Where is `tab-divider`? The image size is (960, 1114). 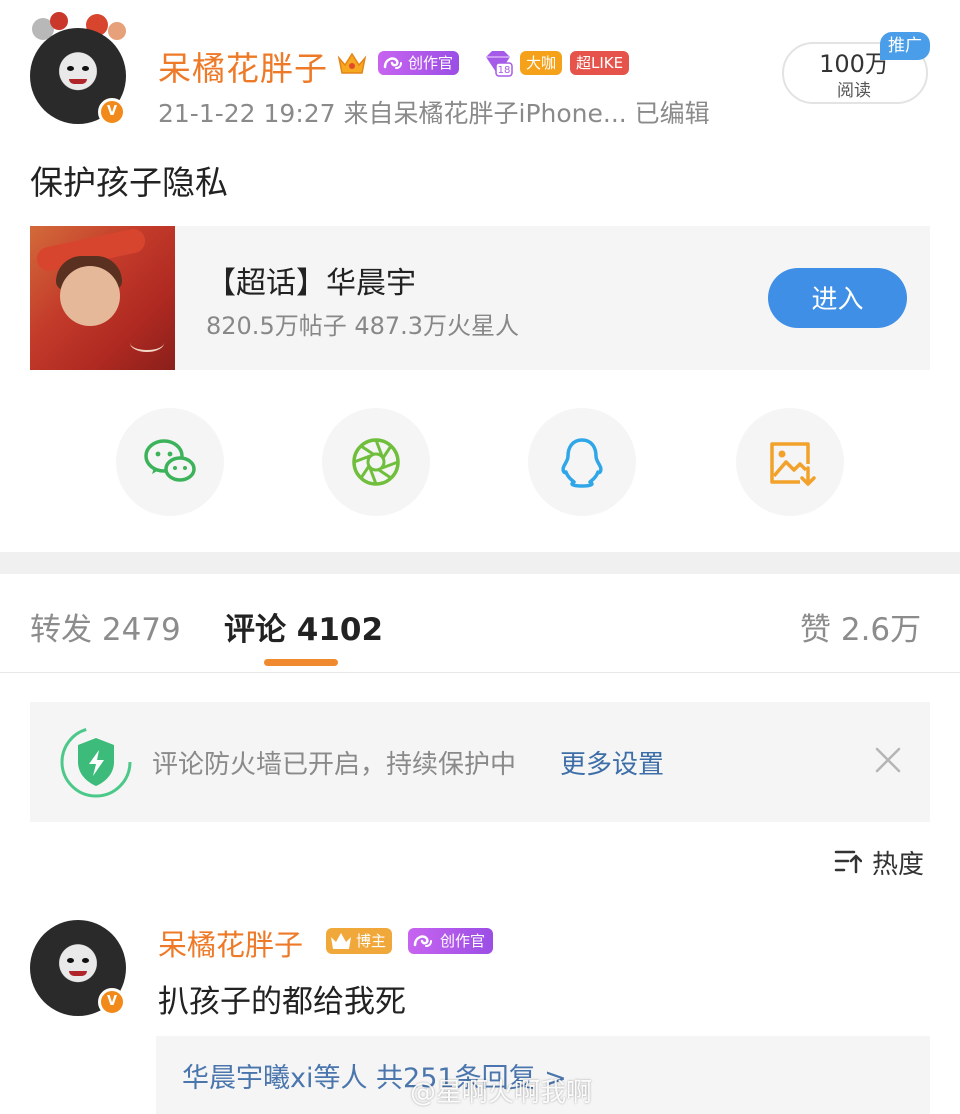
tab-divider is located at coordinates (480, 672).